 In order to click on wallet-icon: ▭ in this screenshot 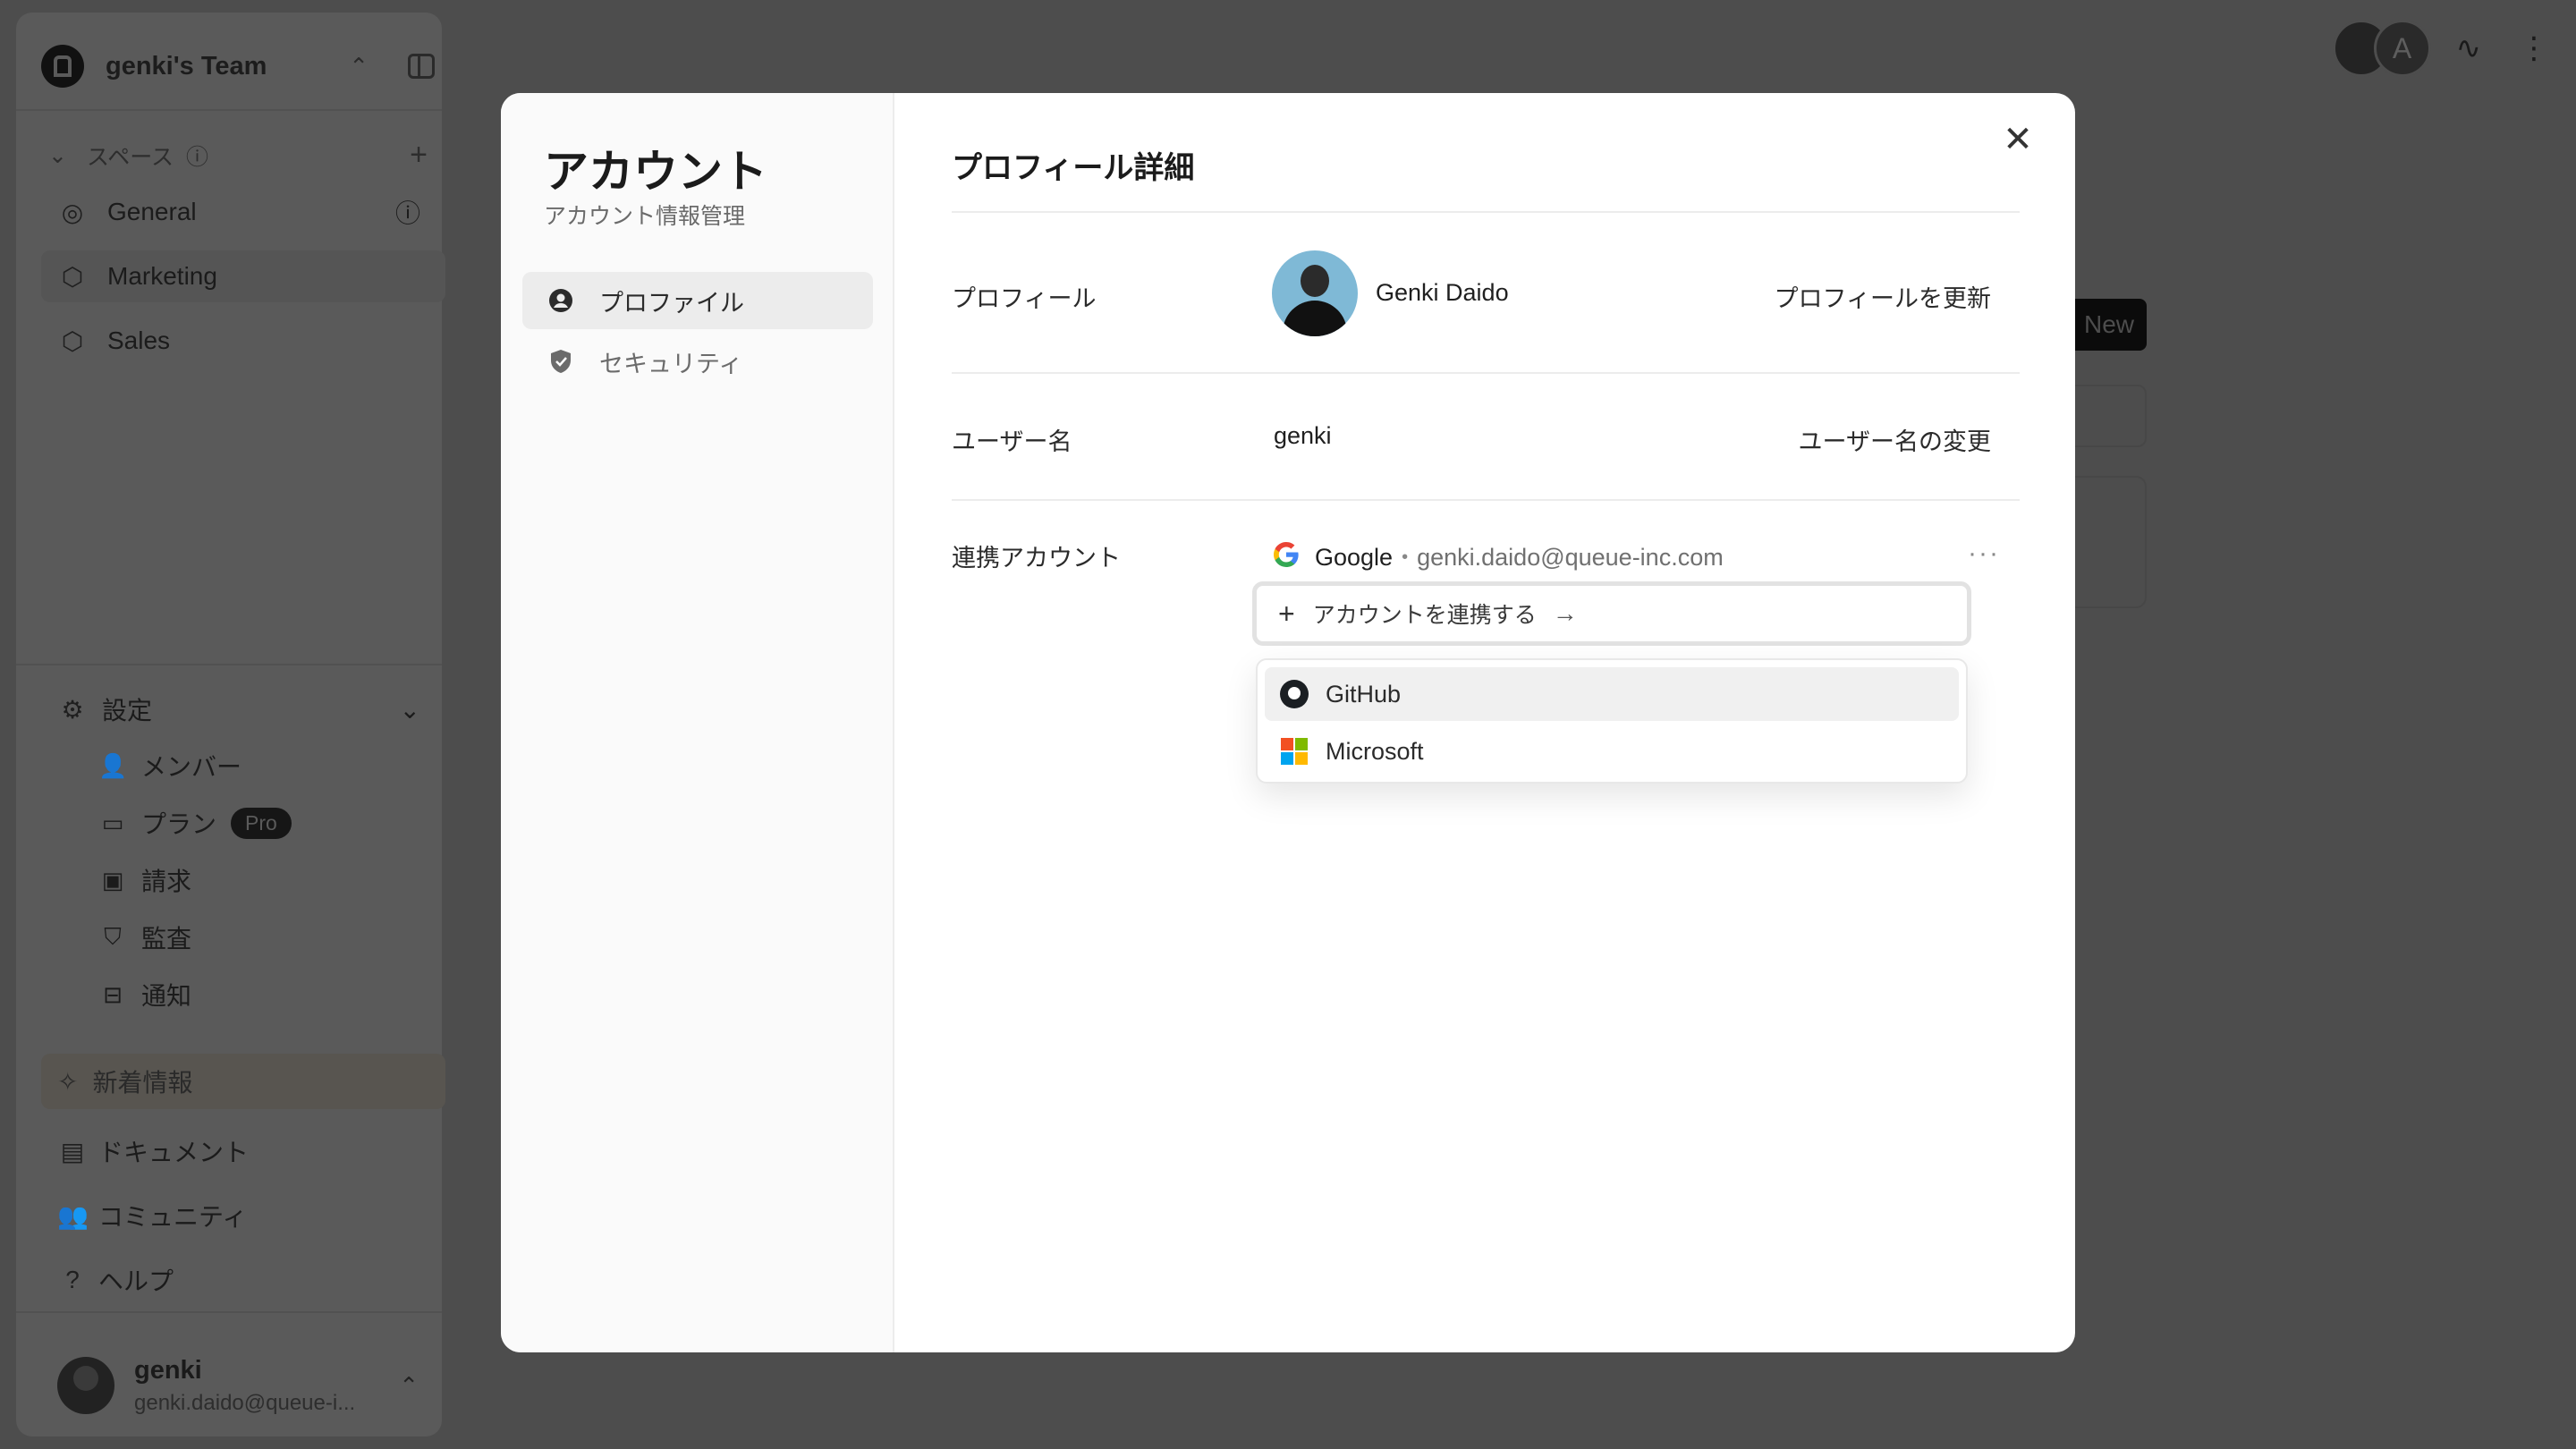, I will do `click(112, 822)`.